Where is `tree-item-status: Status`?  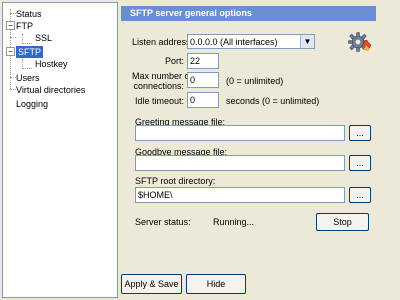 tree-item-status: Status is located at coordinates (29, 14).